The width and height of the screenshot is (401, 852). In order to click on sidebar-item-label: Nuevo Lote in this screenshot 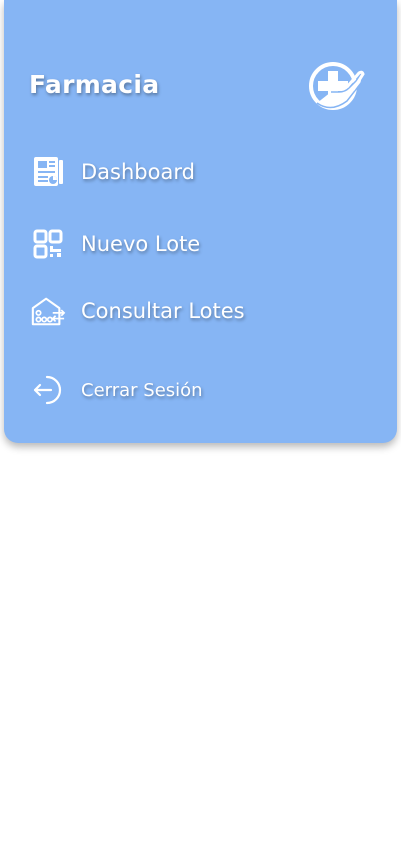, I will do `click(141, 244)`.